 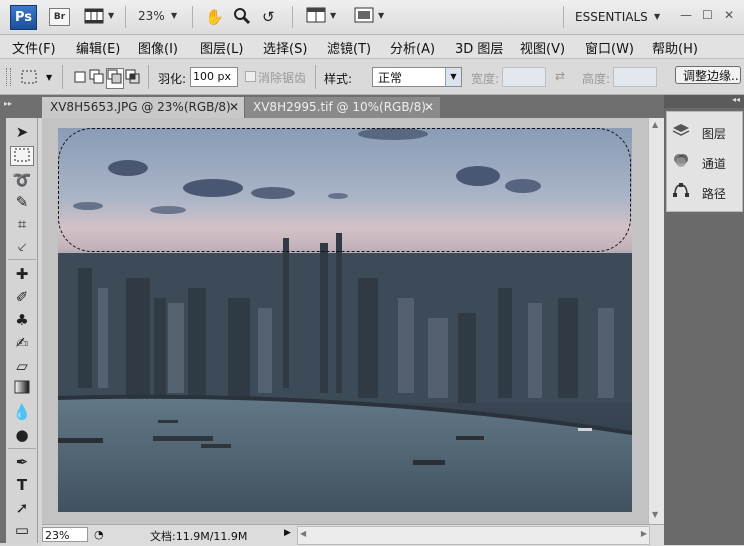 What do you see at coordinates (316, 17) in the screenshot?
I see `arrange-documents-icon` at bounding box center [316, 17].